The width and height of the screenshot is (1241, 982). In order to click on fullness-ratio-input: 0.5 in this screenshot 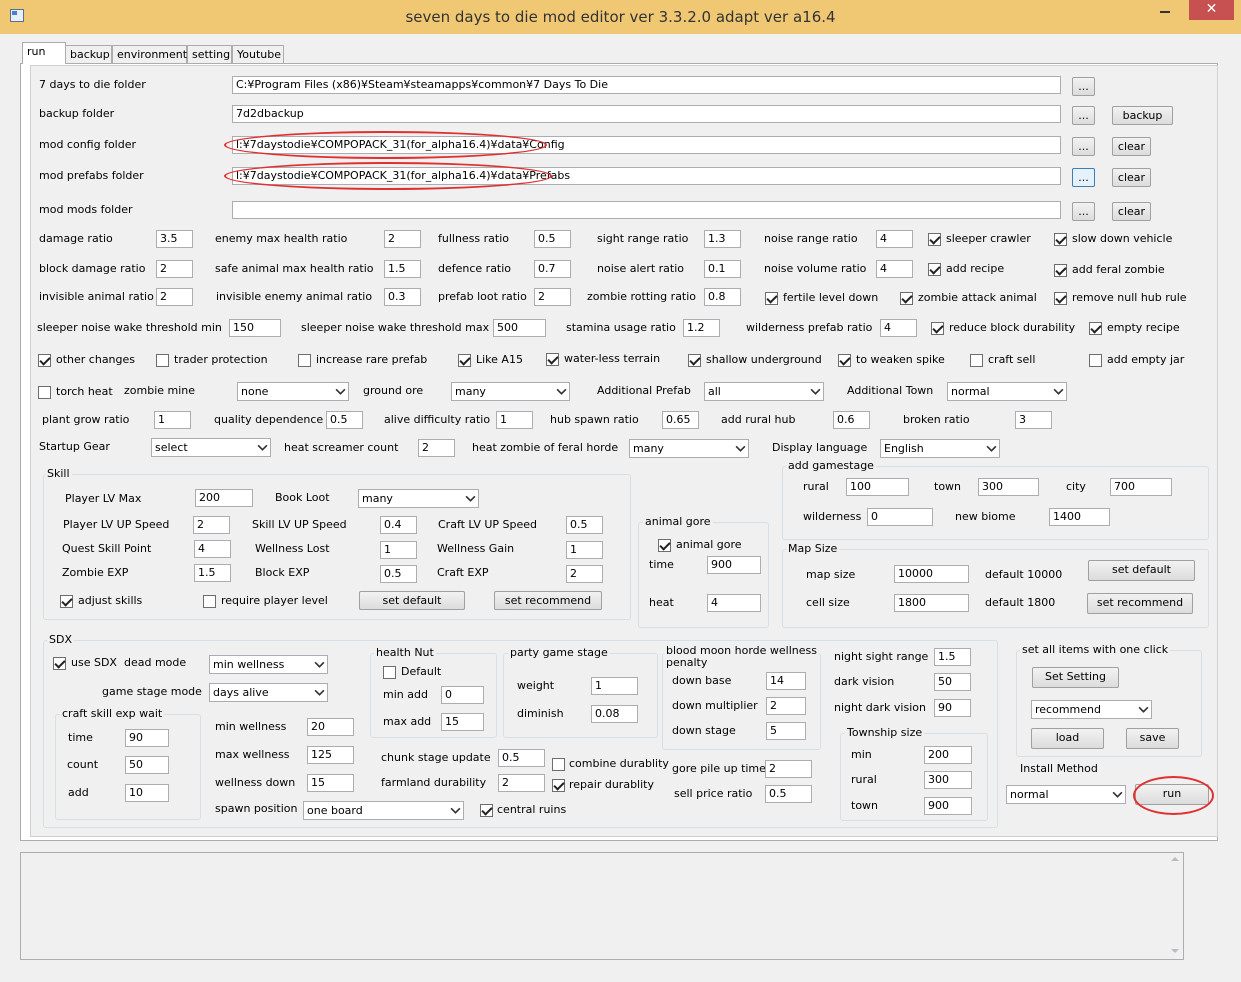, I will do `click(552, 239)`.